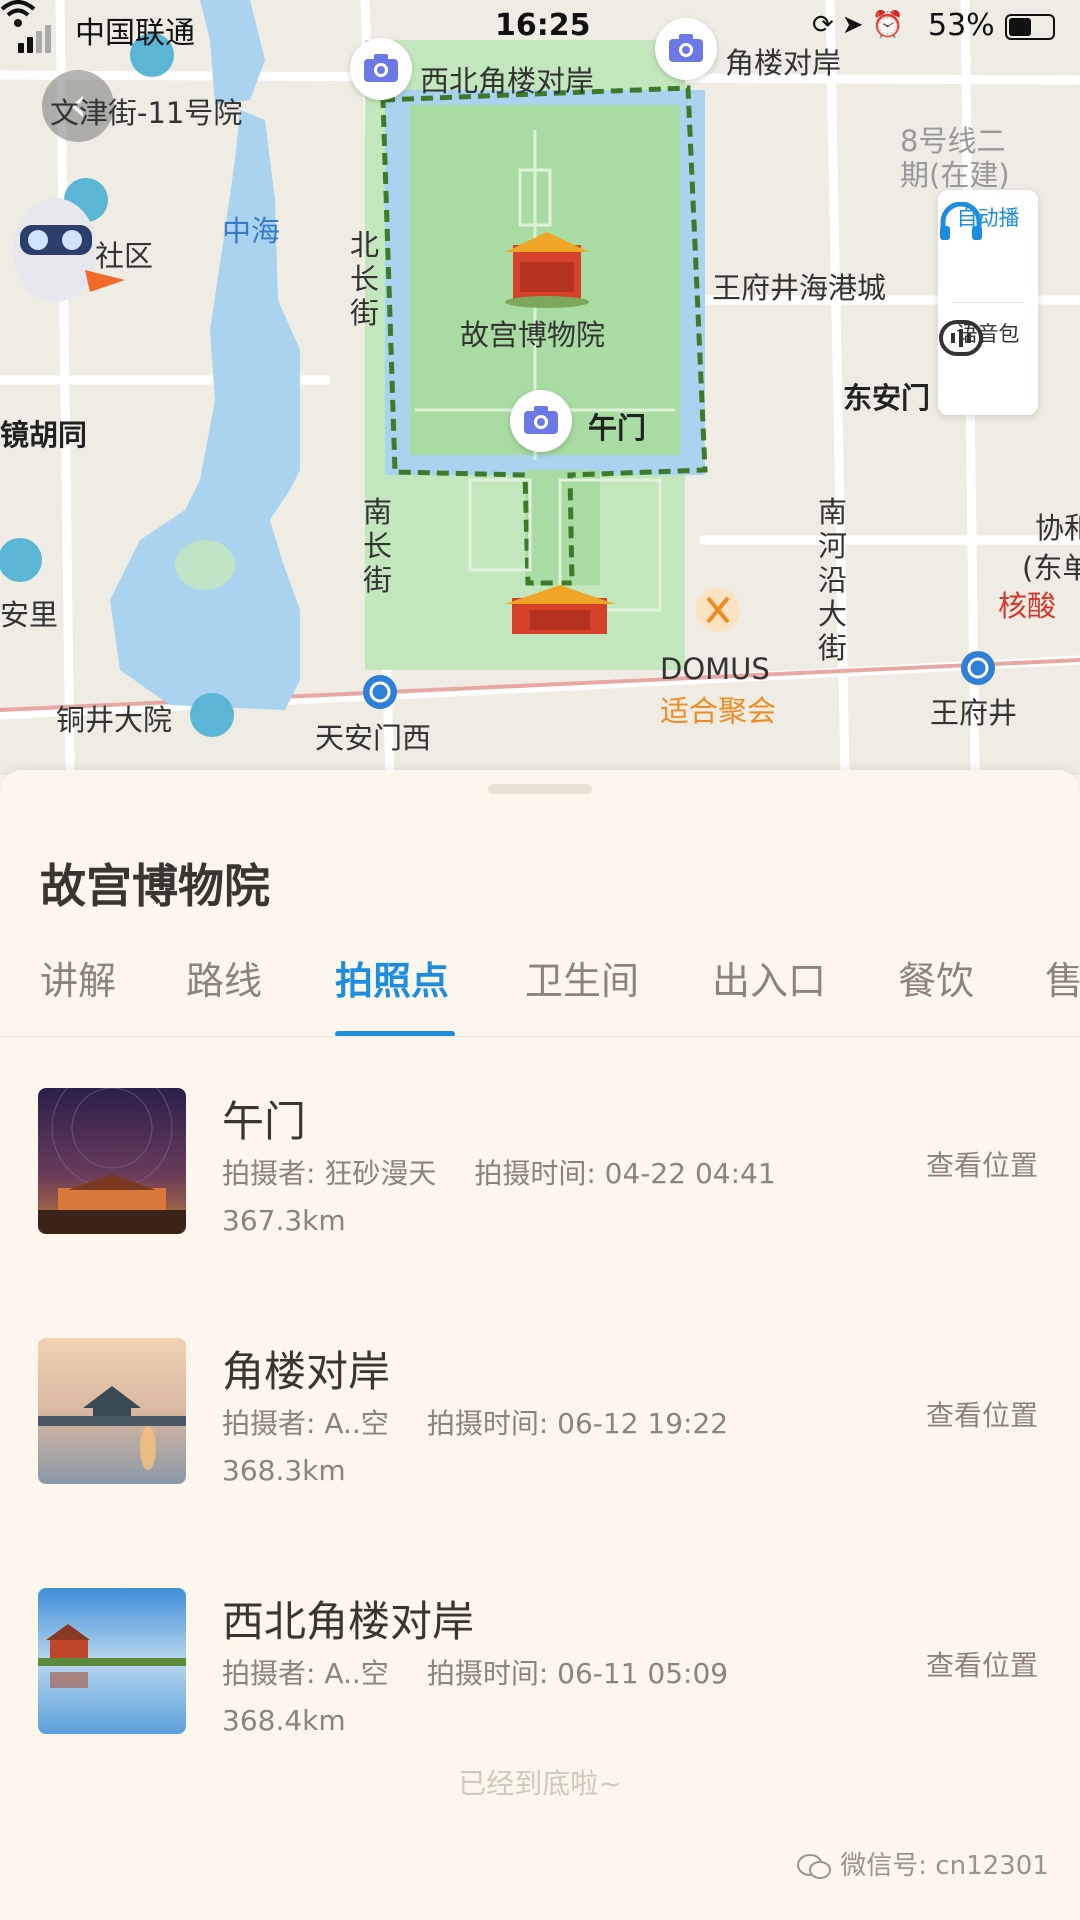 The height and width of the screenshot is (1920, 1080). Describe the element at coordinates (380, 692) in the screenshot. I see `metro-icon-tiananmenxi` at that location.